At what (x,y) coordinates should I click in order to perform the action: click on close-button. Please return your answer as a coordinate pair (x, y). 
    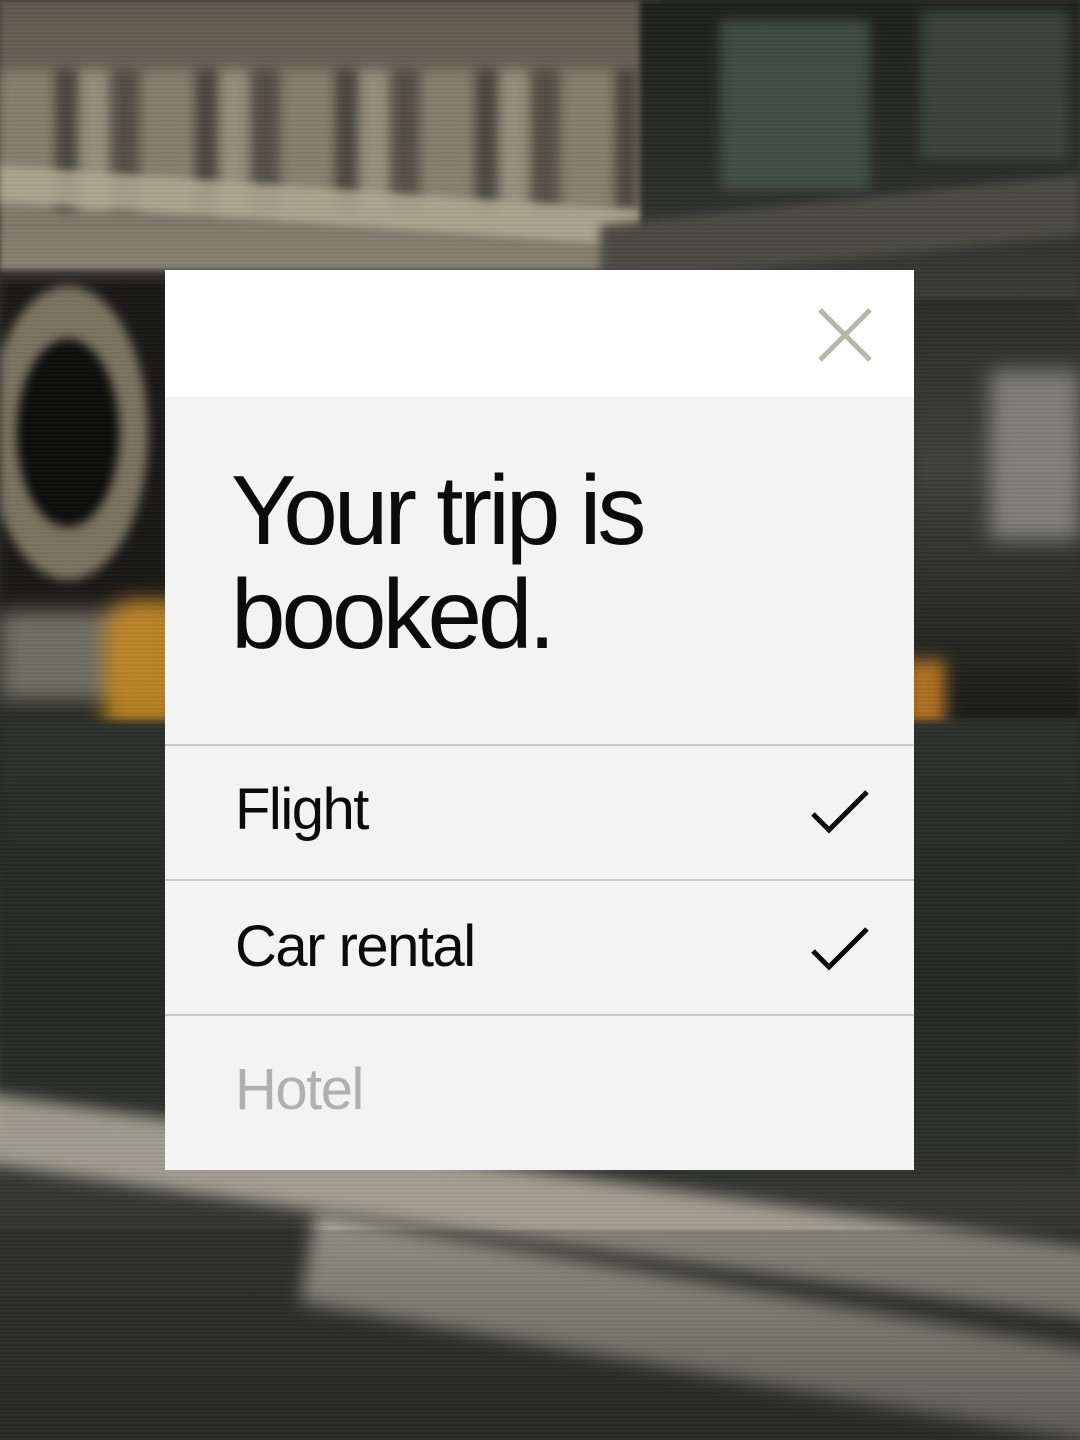
    Looking at the image, I should click on (845, 335).